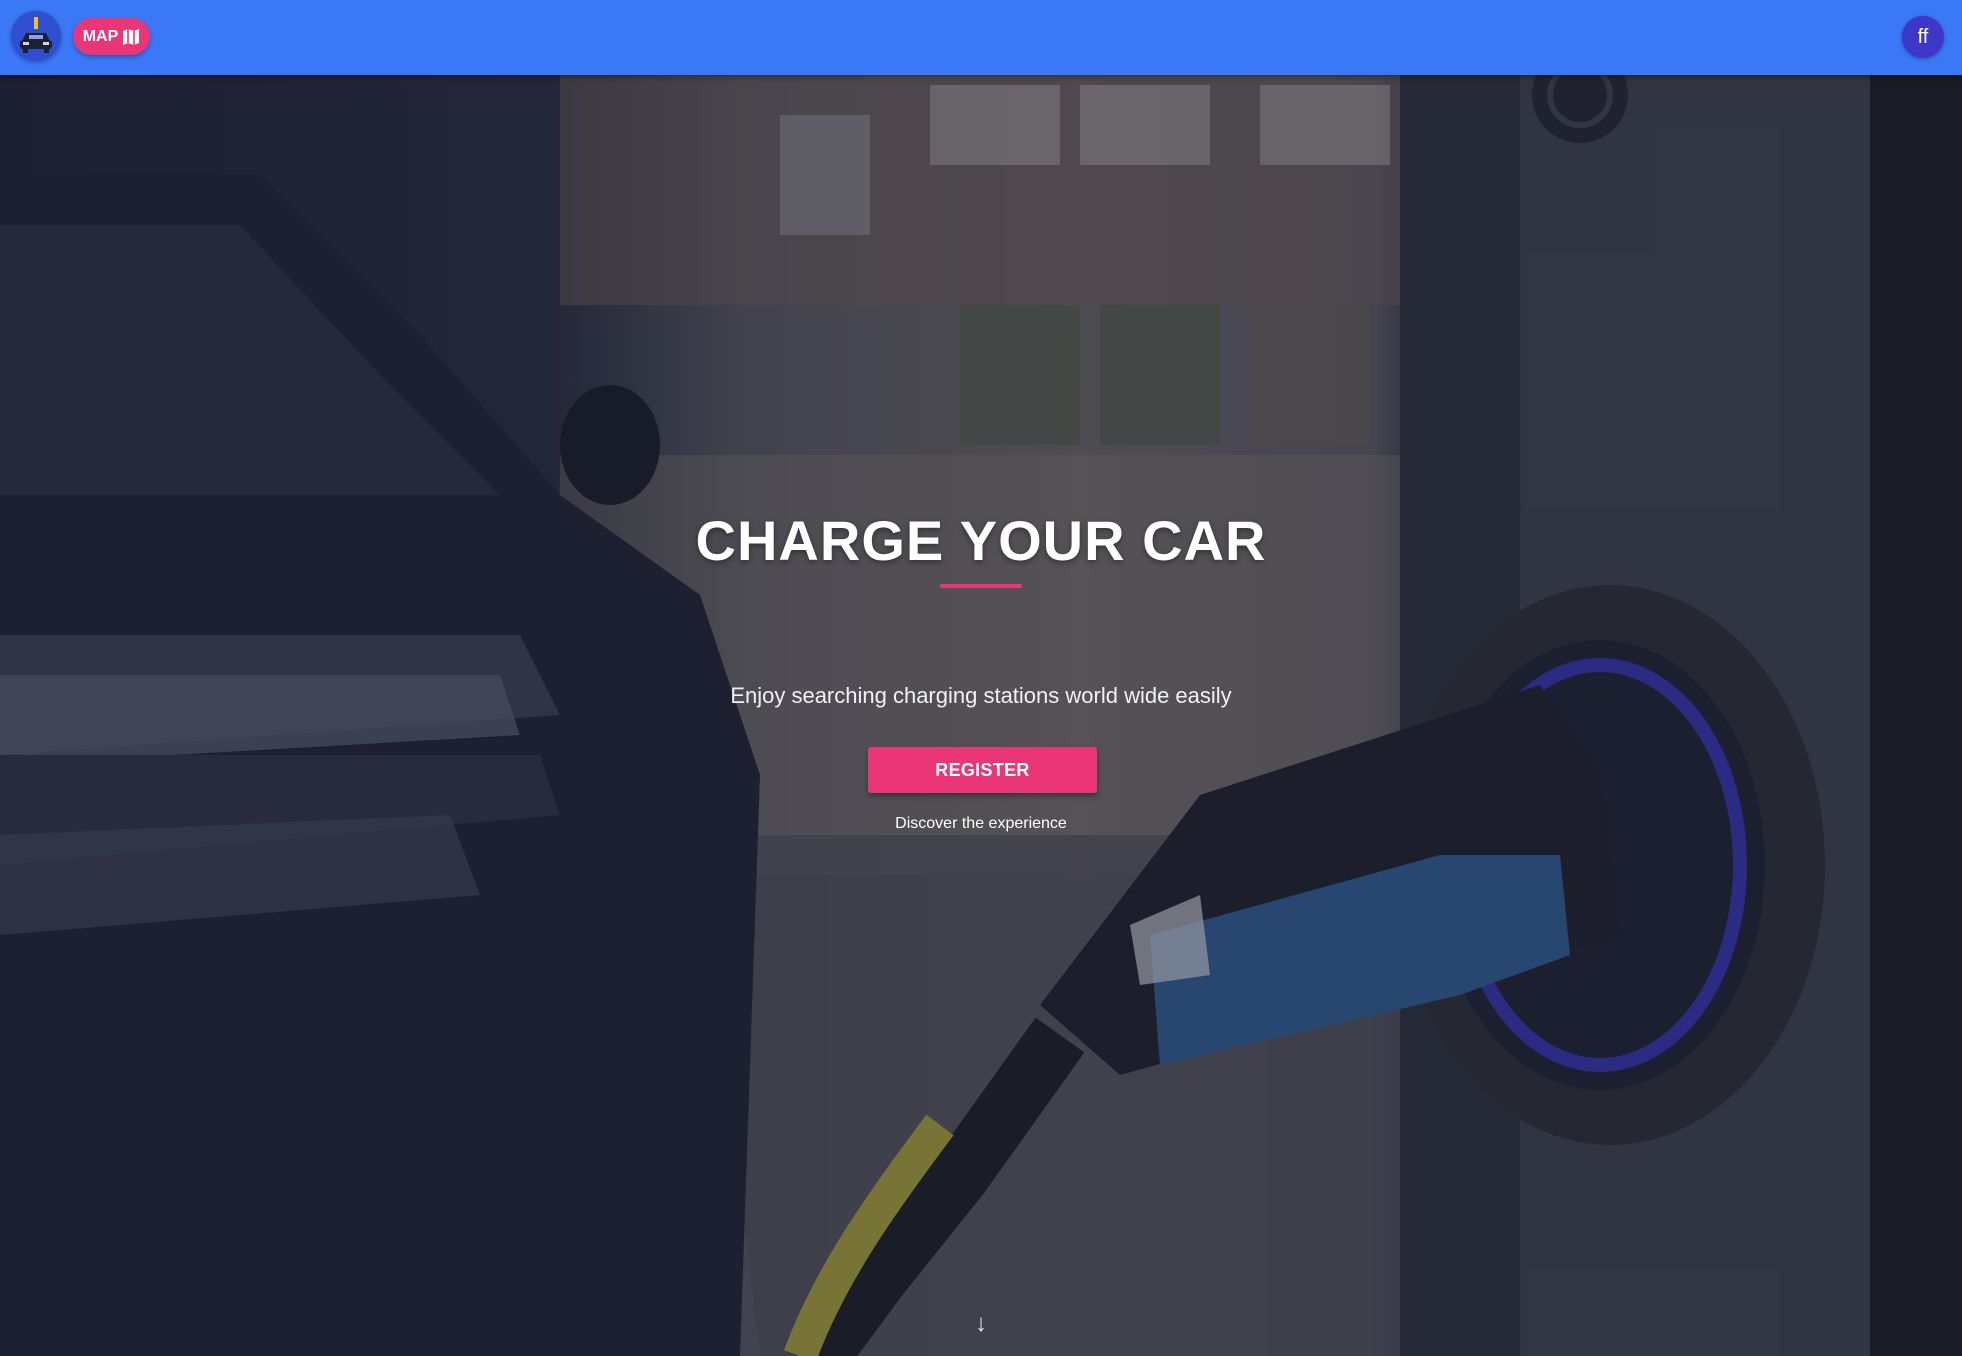 This screenshot has width=1962, height=1356. I want to click on discover-text: Discover the experience, so click(981, 823).